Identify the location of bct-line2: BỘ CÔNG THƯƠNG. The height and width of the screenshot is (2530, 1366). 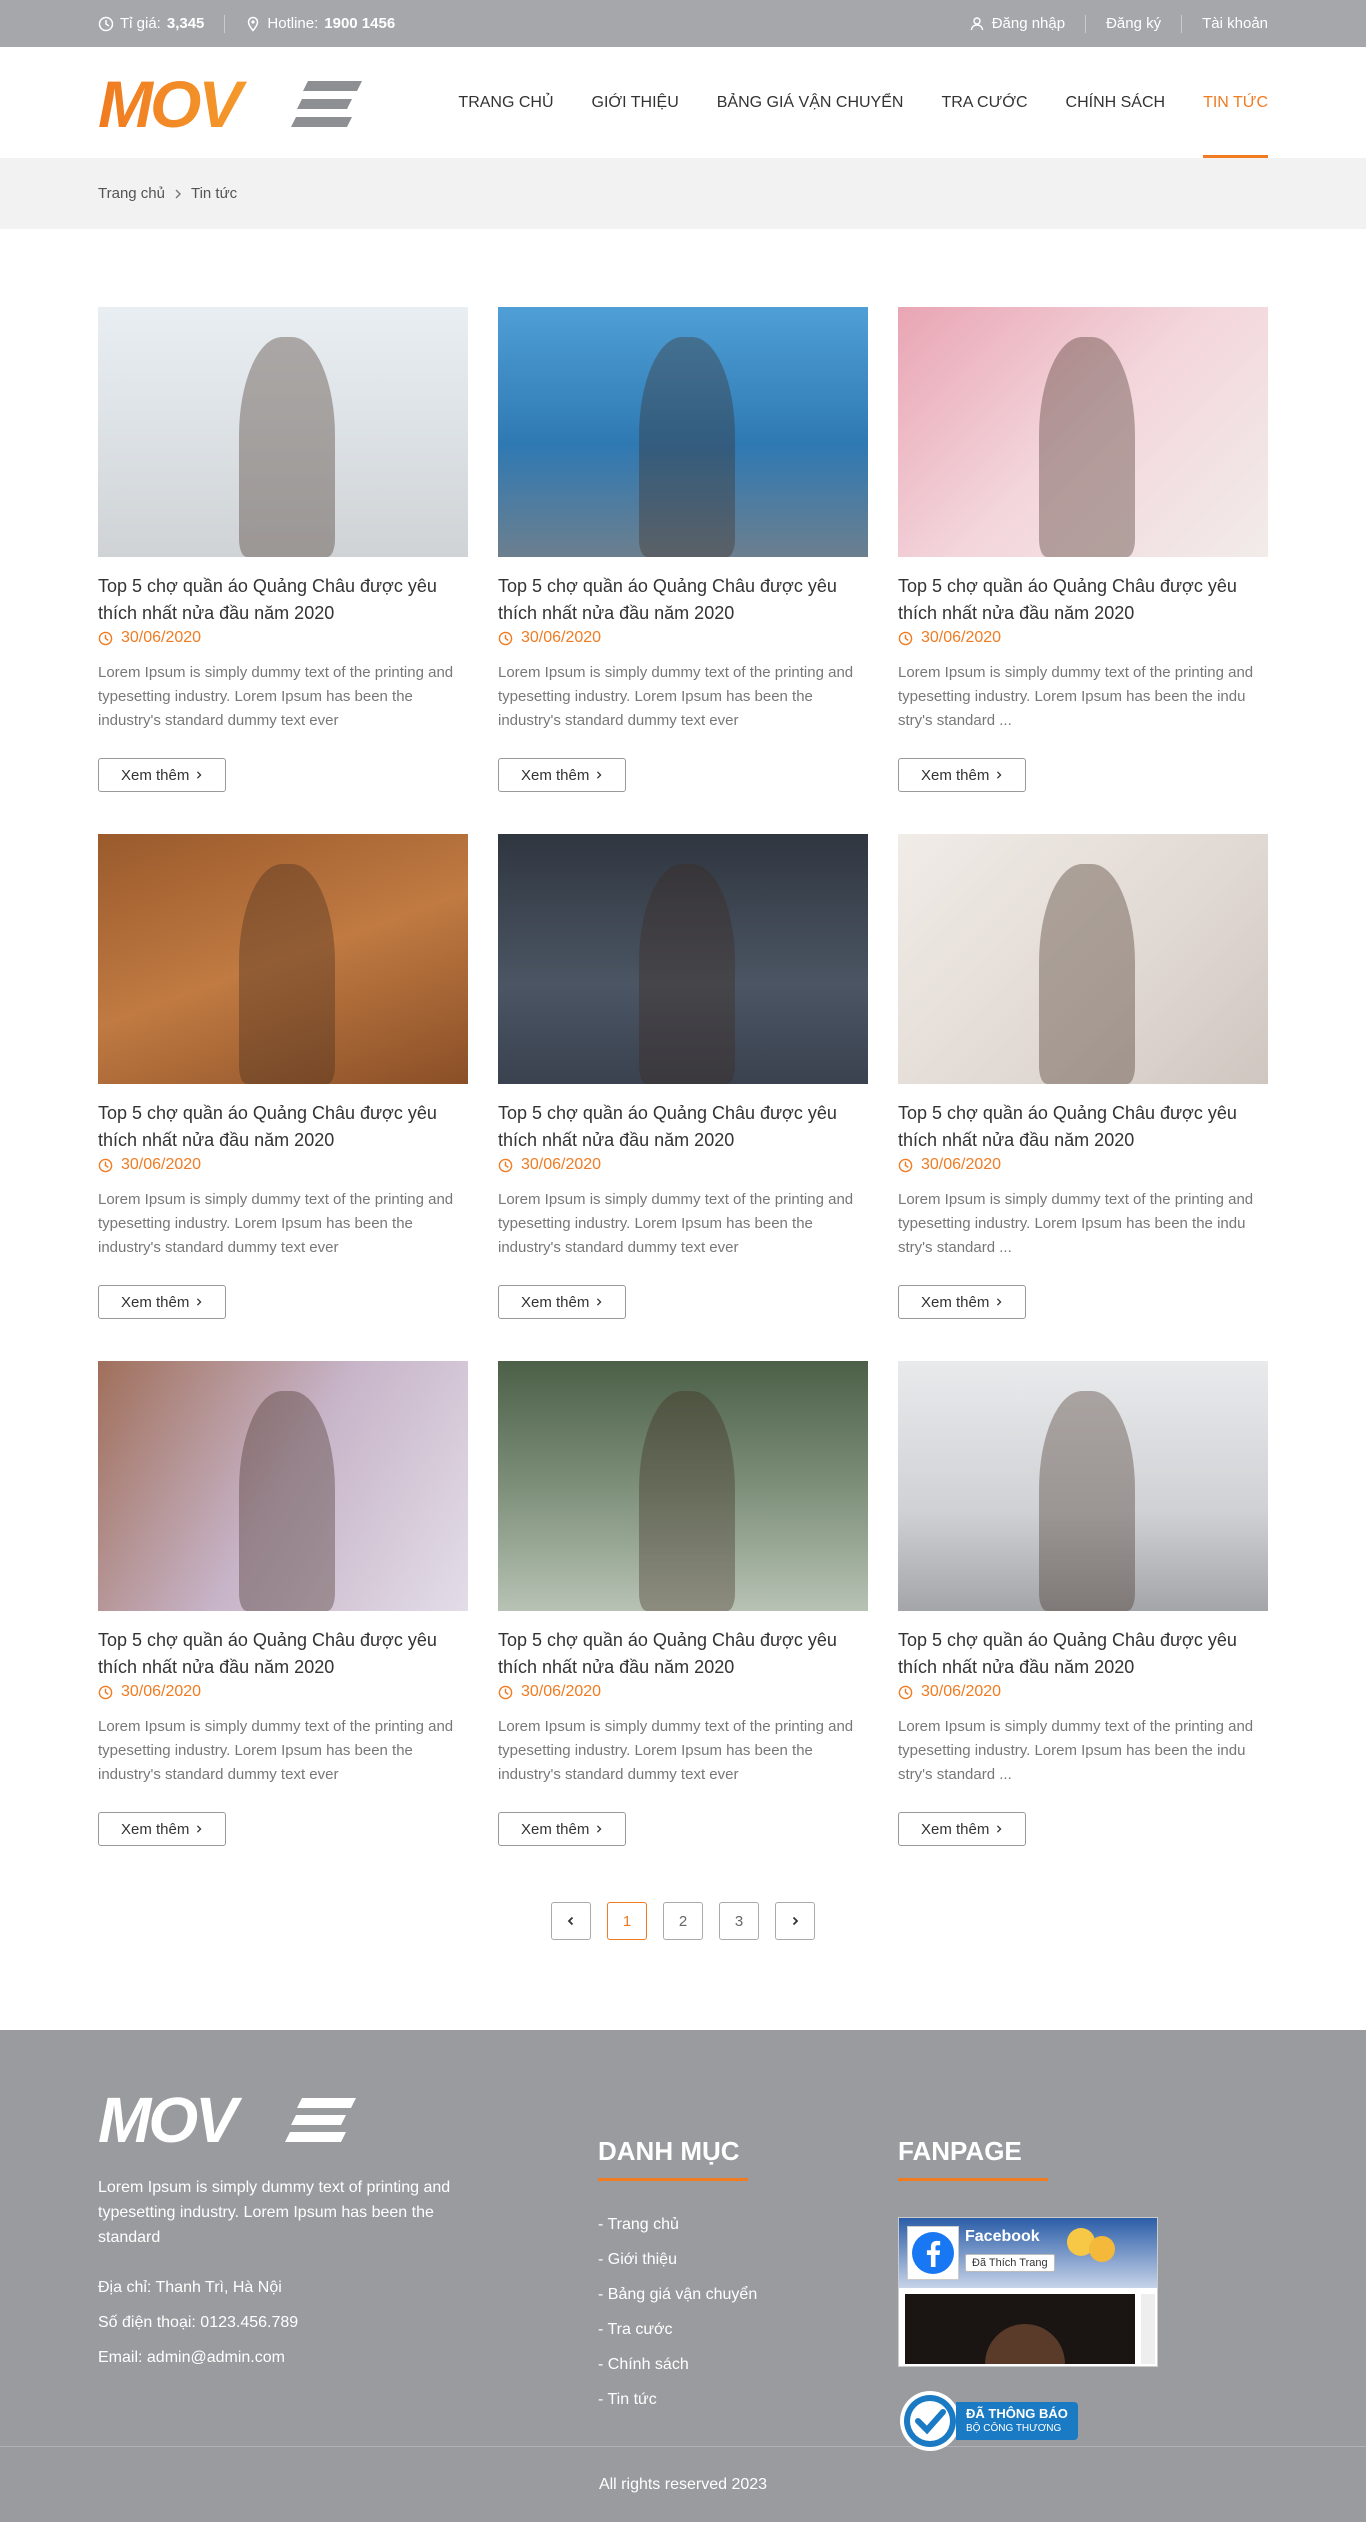
(1014, 2428).